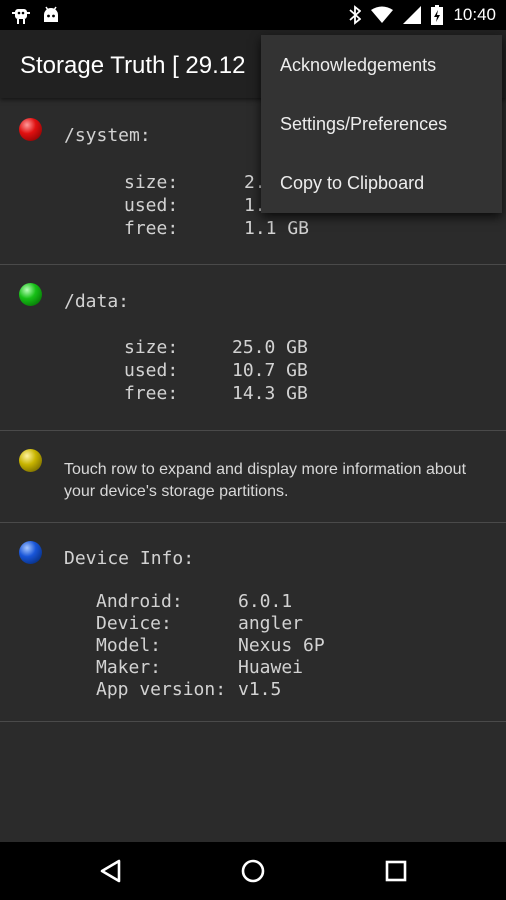 This screenshot has height=900, width=506. Describe the element at coordinates (355, 15) in the screenshot. I see `bluetooth-icon` at that location.